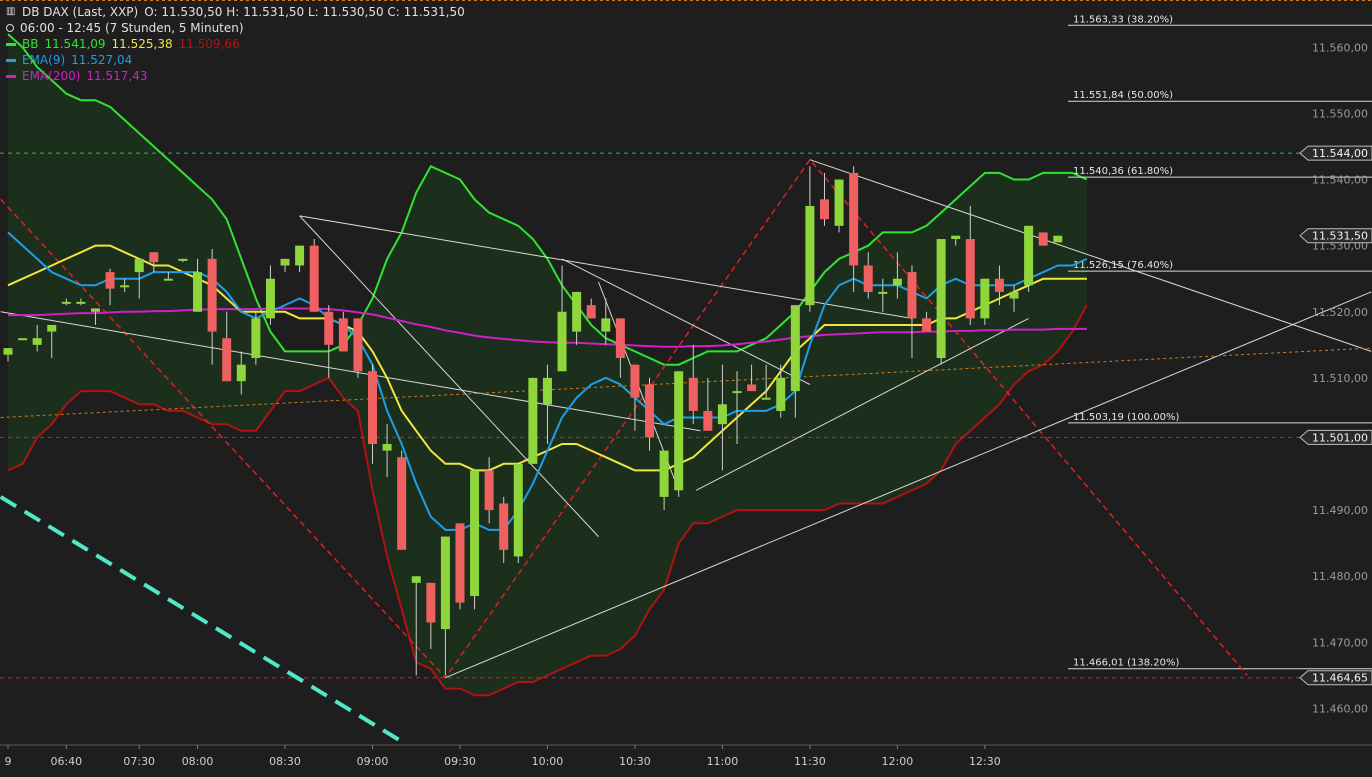  I want to click on y-tick-label: 11.470,00, so click(1340, 642).